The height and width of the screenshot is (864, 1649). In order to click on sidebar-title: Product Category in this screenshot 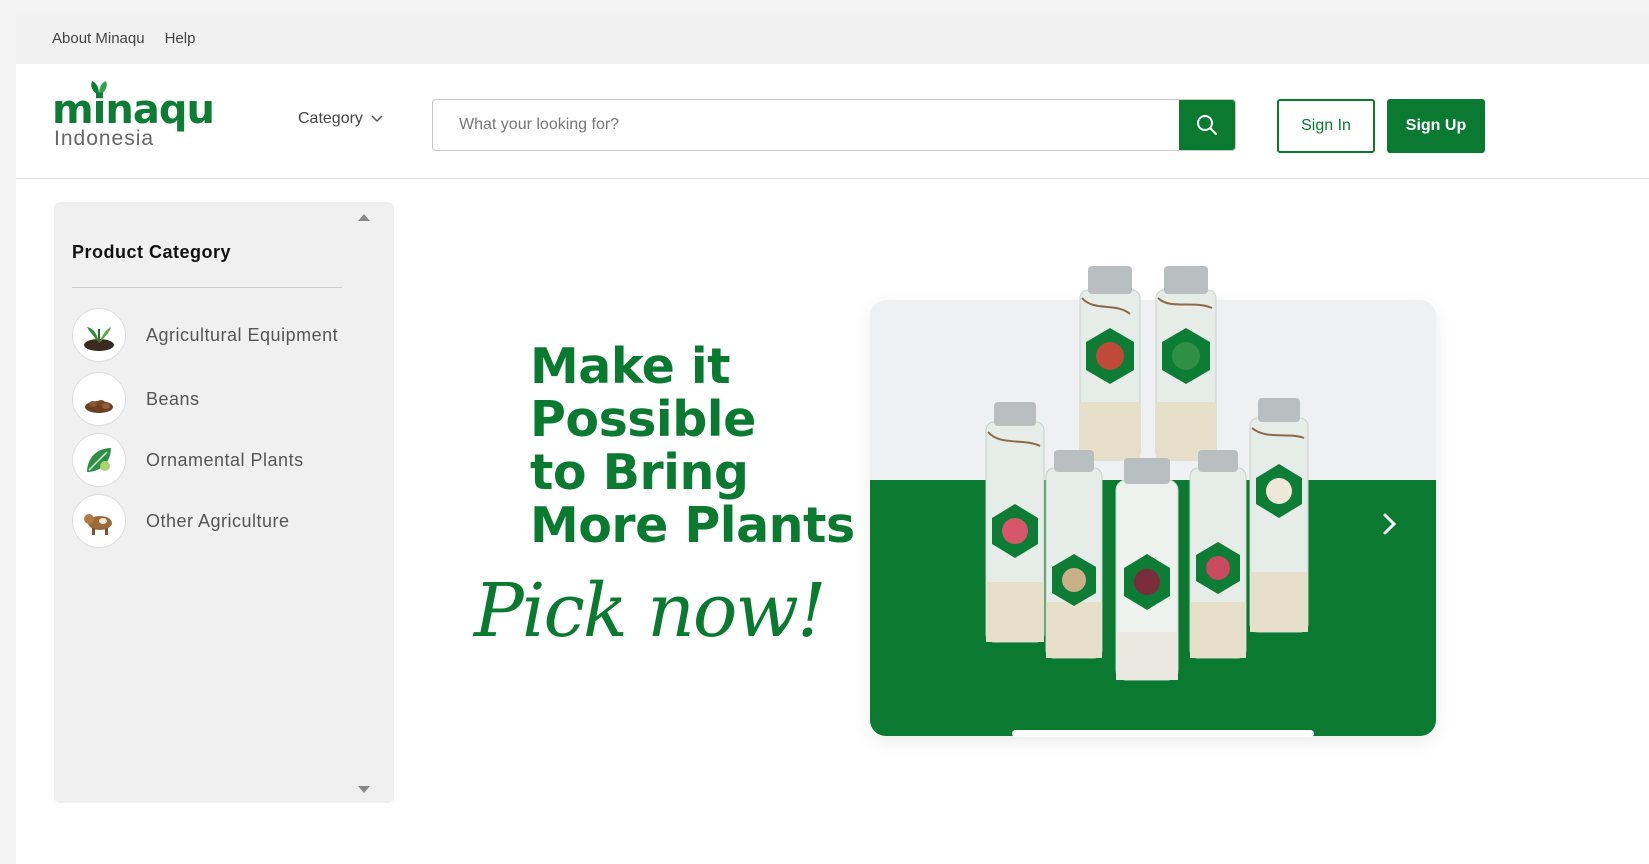, I will do `click(152, 252)`.